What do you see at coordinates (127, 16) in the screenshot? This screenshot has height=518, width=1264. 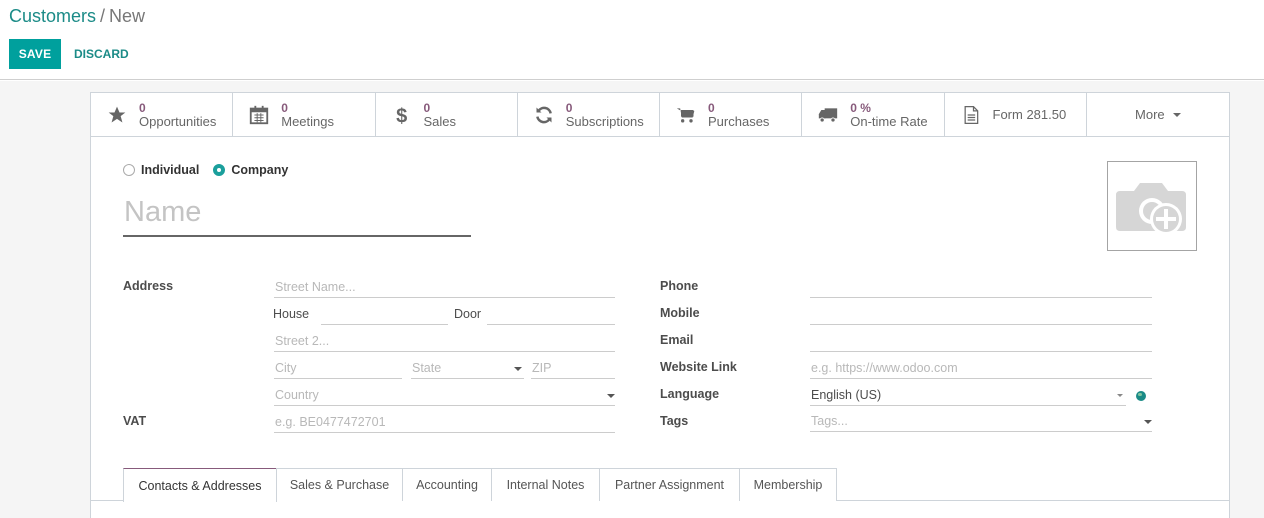 I see `breadcrumb-current: New` at bounding box center [127, 16].